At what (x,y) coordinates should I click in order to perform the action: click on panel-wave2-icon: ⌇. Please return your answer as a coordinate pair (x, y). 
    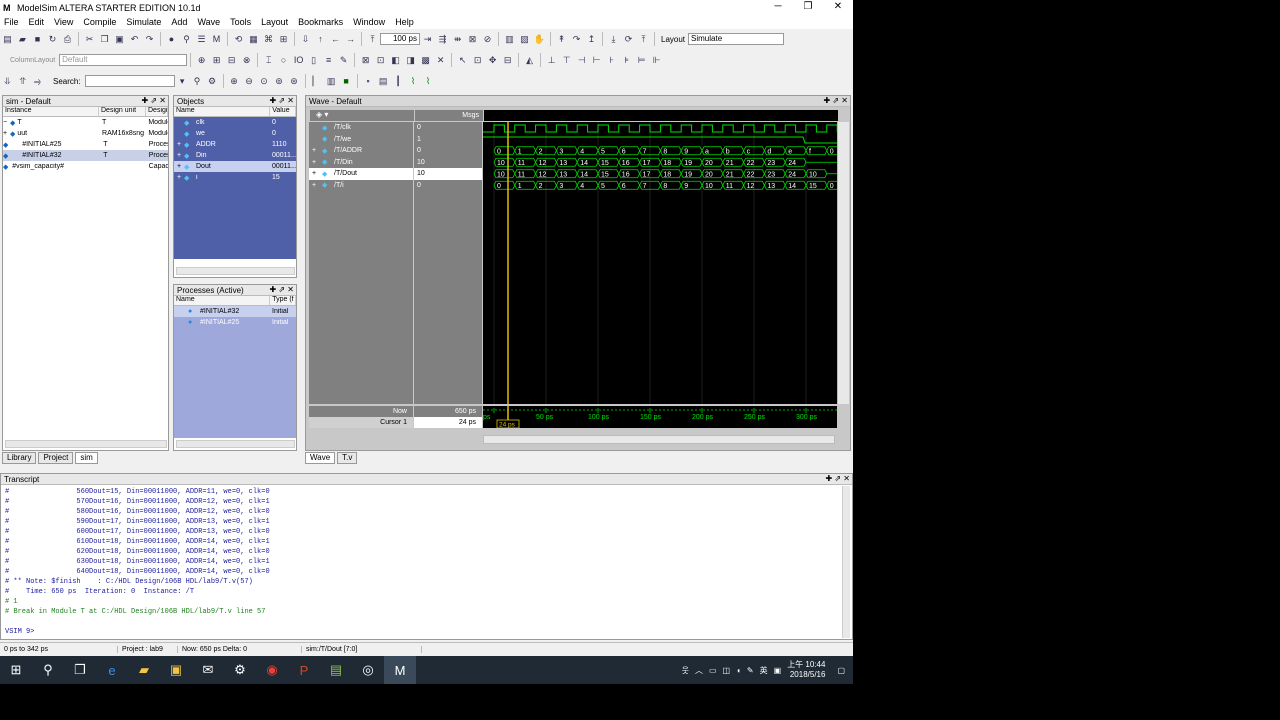
    Looking at the image, I should click on (428, 81).